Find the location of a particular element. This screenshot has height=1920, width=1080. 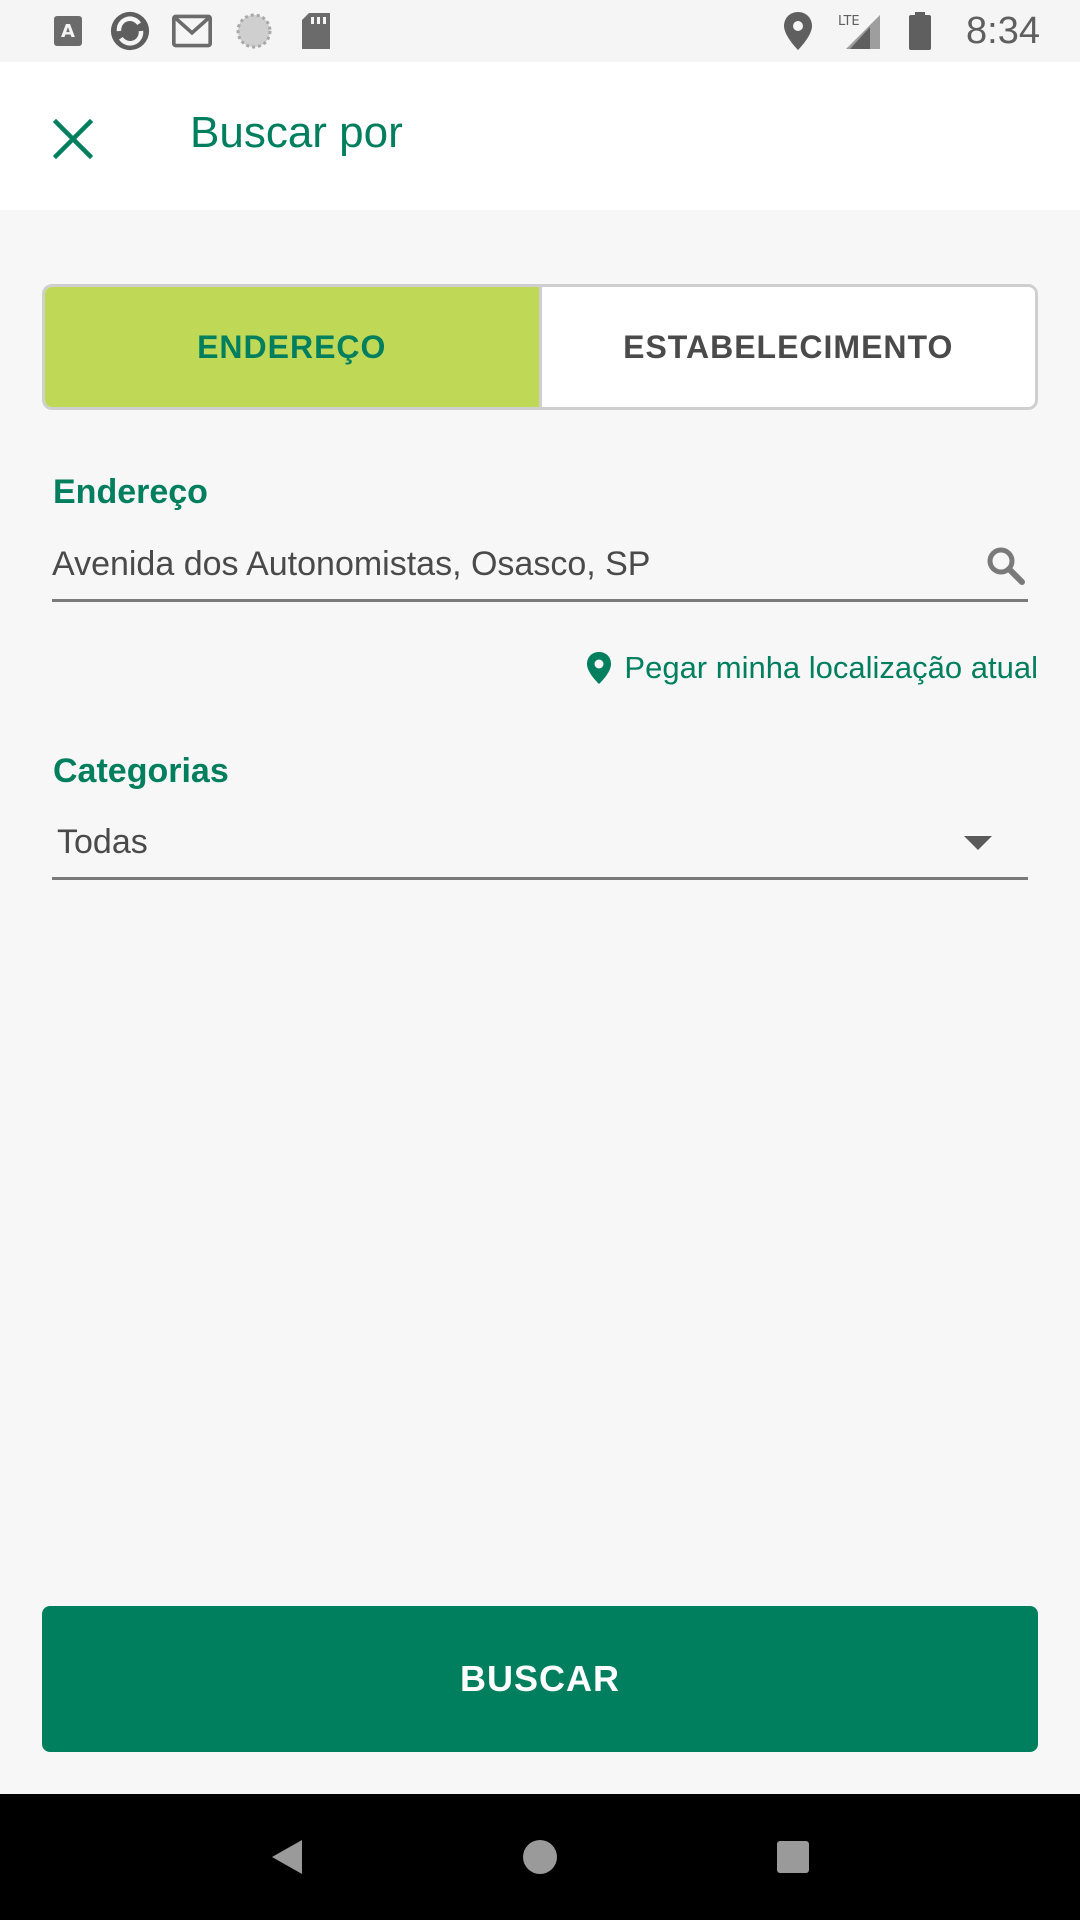

sd-card-icon is located at coordinates (316, 31).